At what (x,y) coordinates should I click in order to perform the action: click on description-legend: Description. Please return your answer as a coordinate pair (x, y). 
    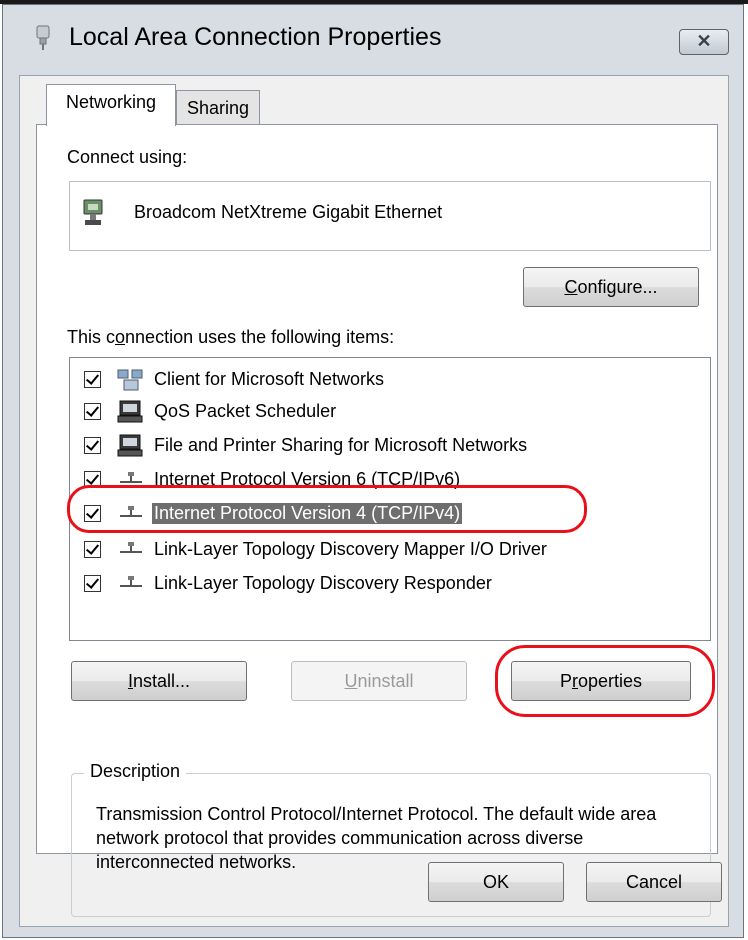
    Looking at the image, I should click on (135, 771).